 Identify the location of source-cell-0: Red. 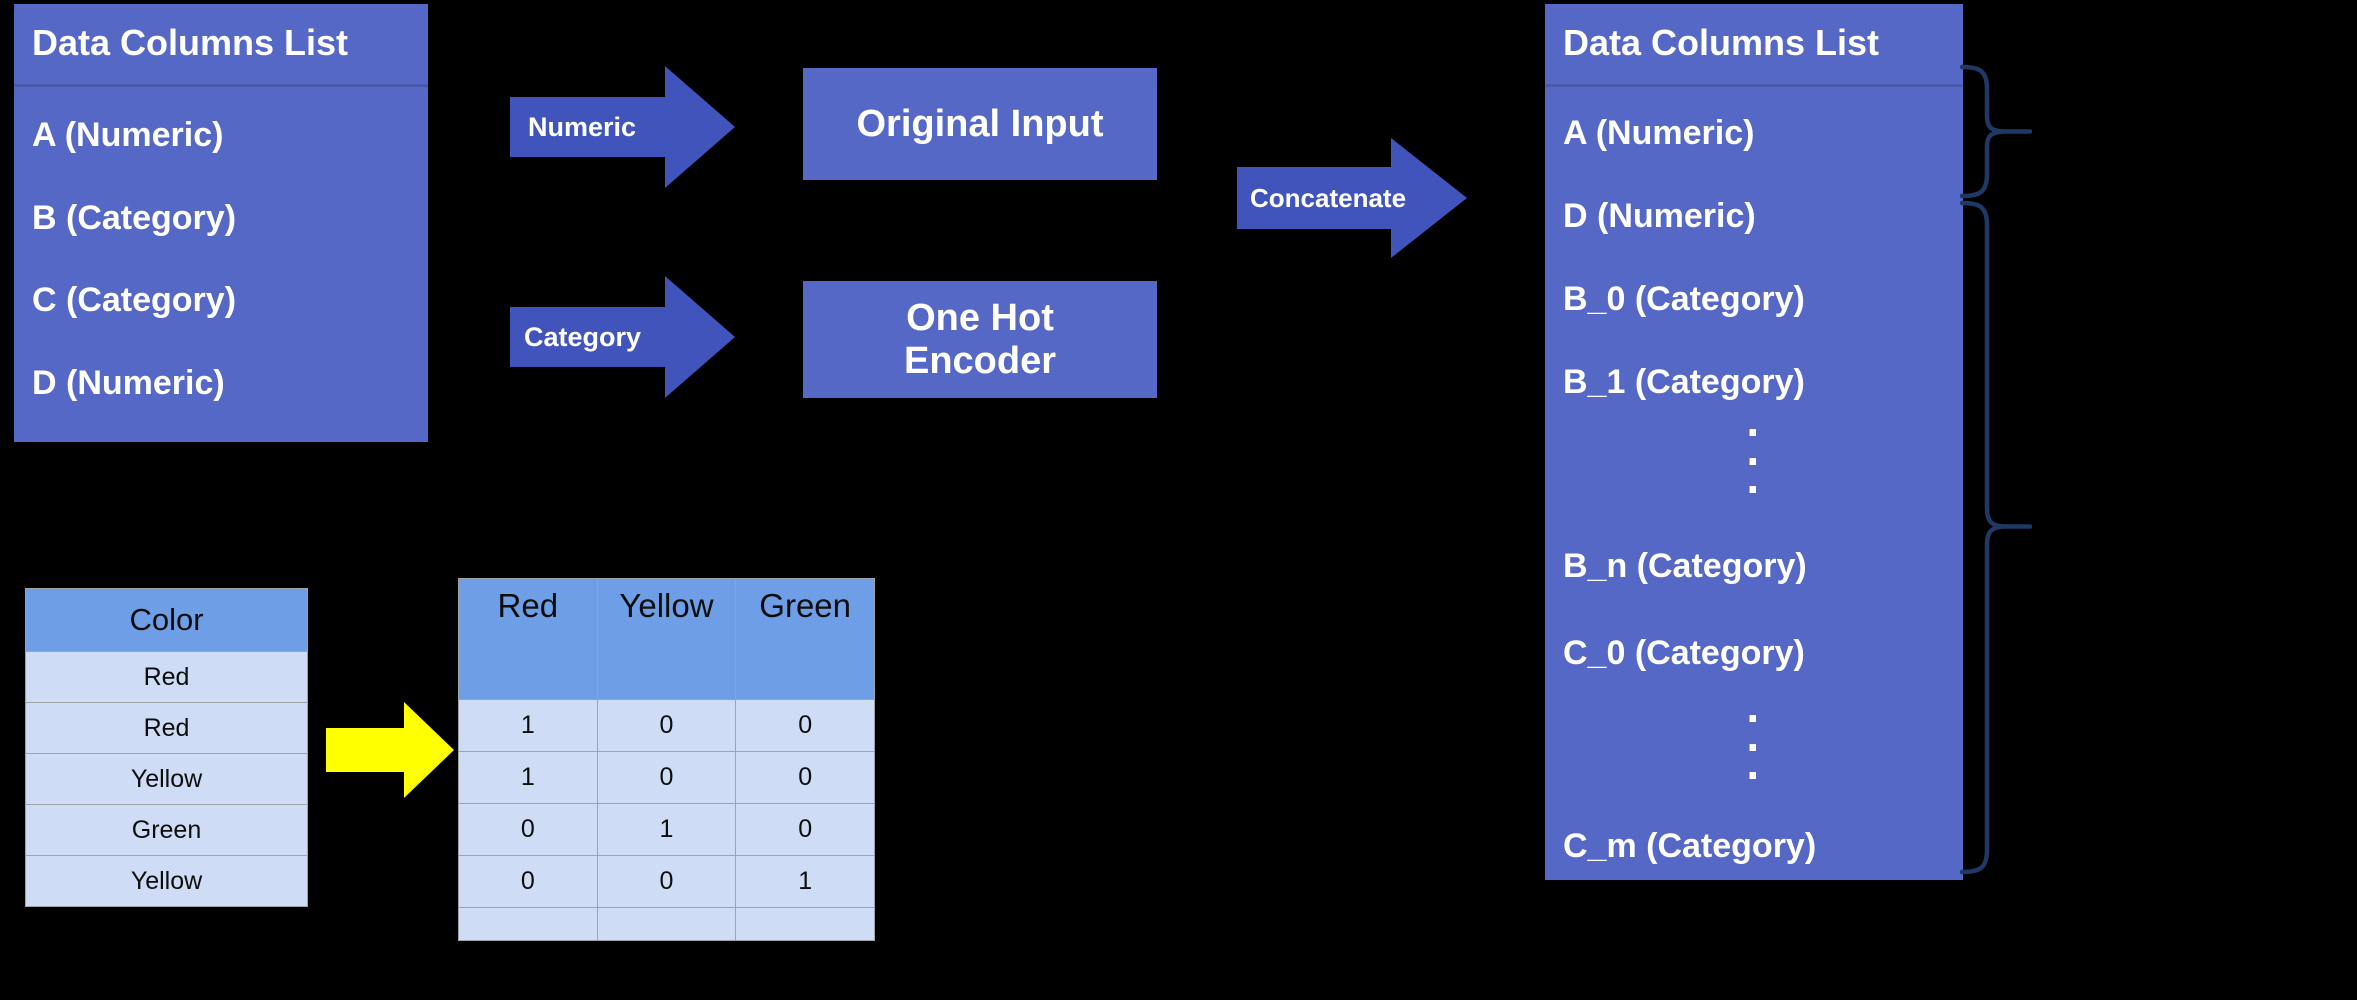
(166, 677).